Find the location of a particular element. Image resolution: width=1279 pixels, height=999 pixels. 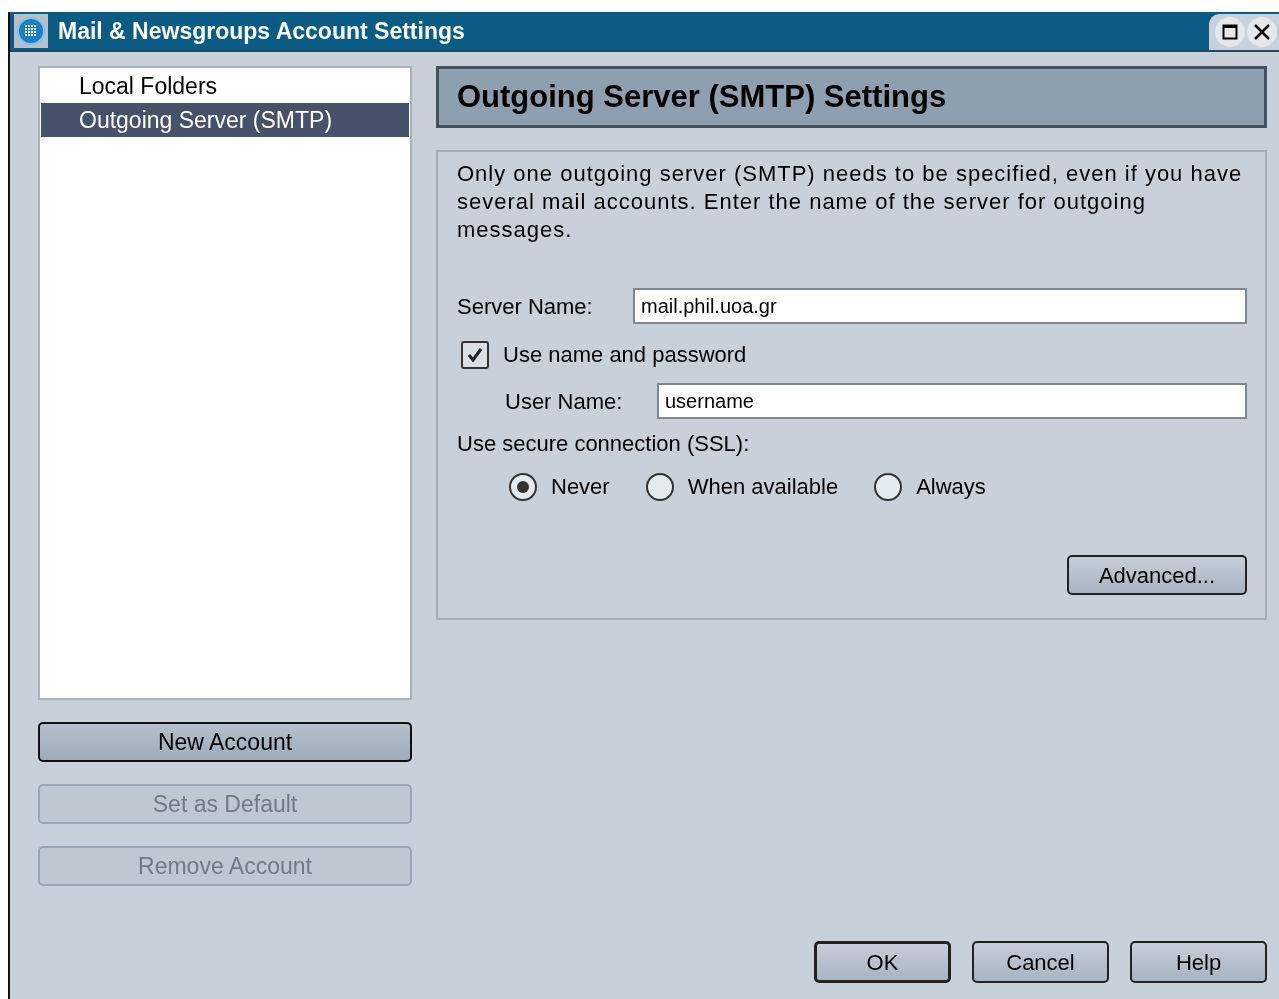

checkbox is located at coordinates (475, 354).